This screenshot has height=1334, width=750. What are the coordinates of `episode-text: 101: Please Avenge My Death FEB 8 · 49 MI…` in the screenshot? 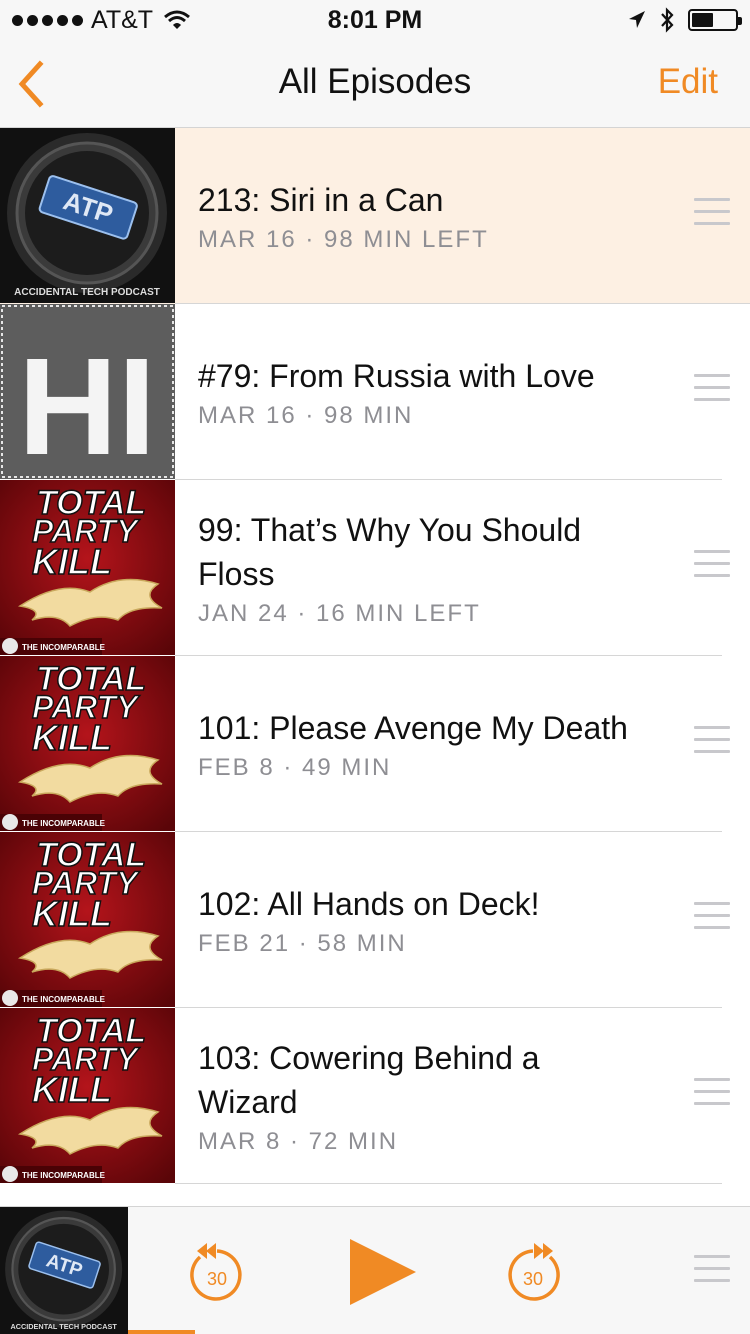 It's located at (419, 743).